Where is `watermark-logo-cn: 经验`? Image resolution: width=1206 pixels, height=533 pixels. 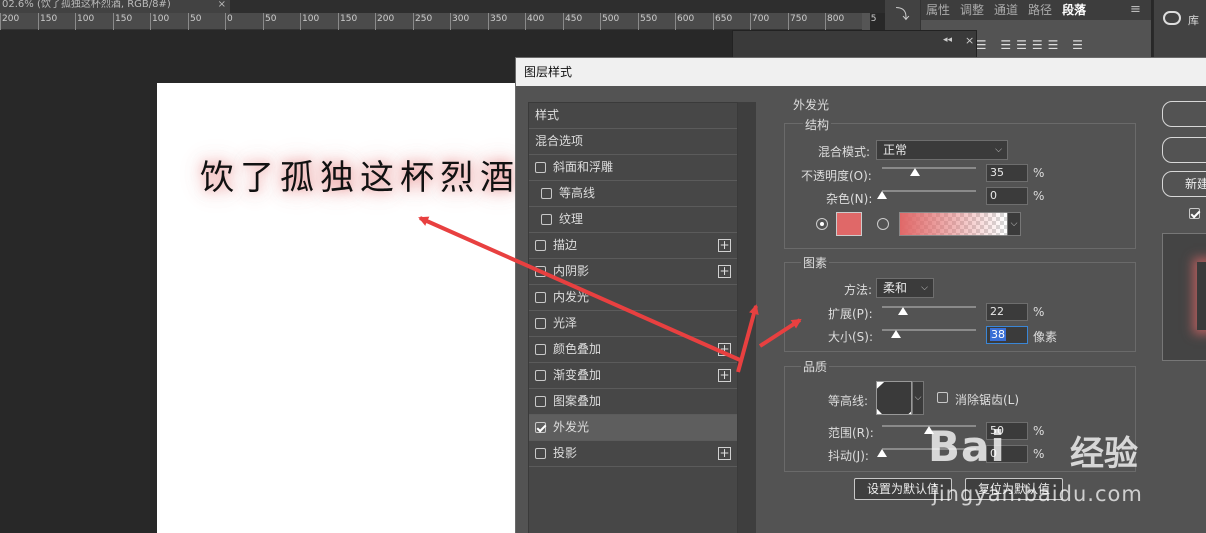
watermark-logo-cn: 经验 is located at coordinates (1104, 454).